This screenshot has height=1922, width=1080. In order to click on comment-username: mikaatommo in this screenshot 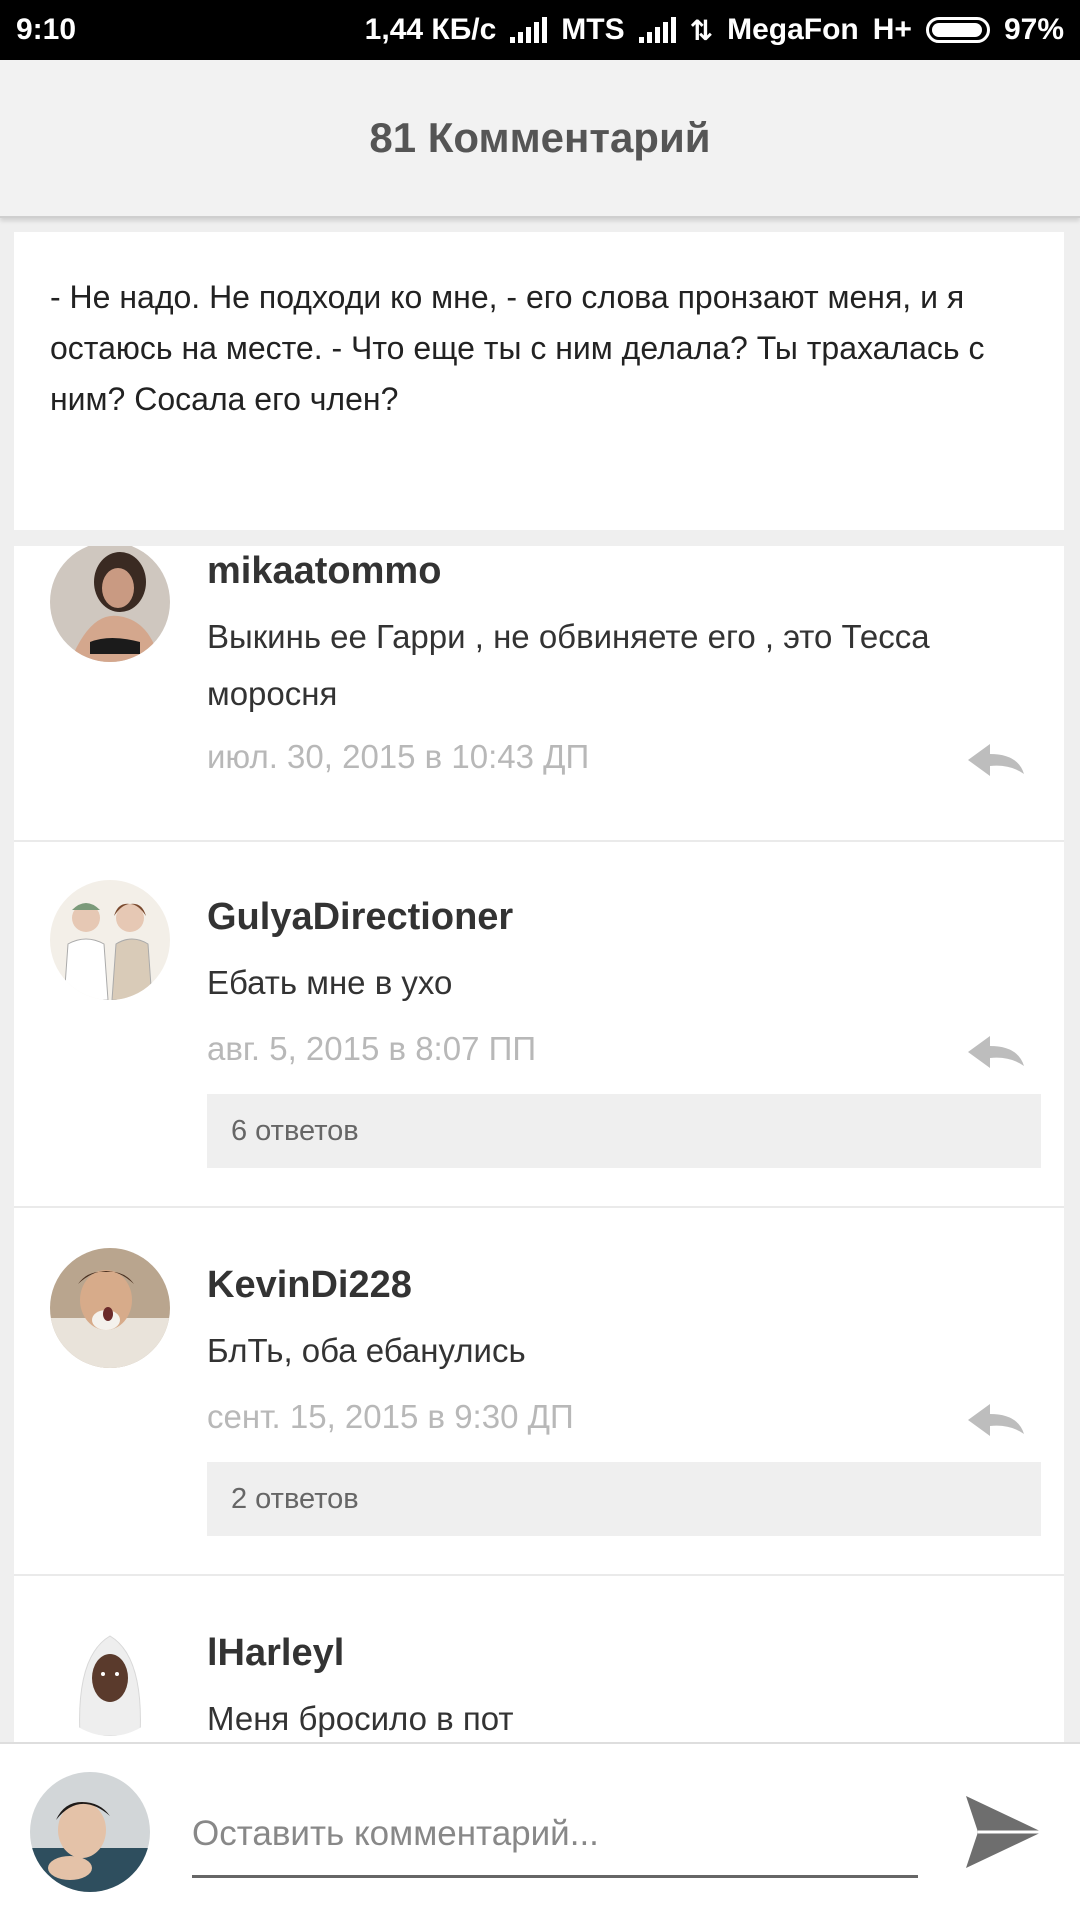, I will do `click(324, 571)`.